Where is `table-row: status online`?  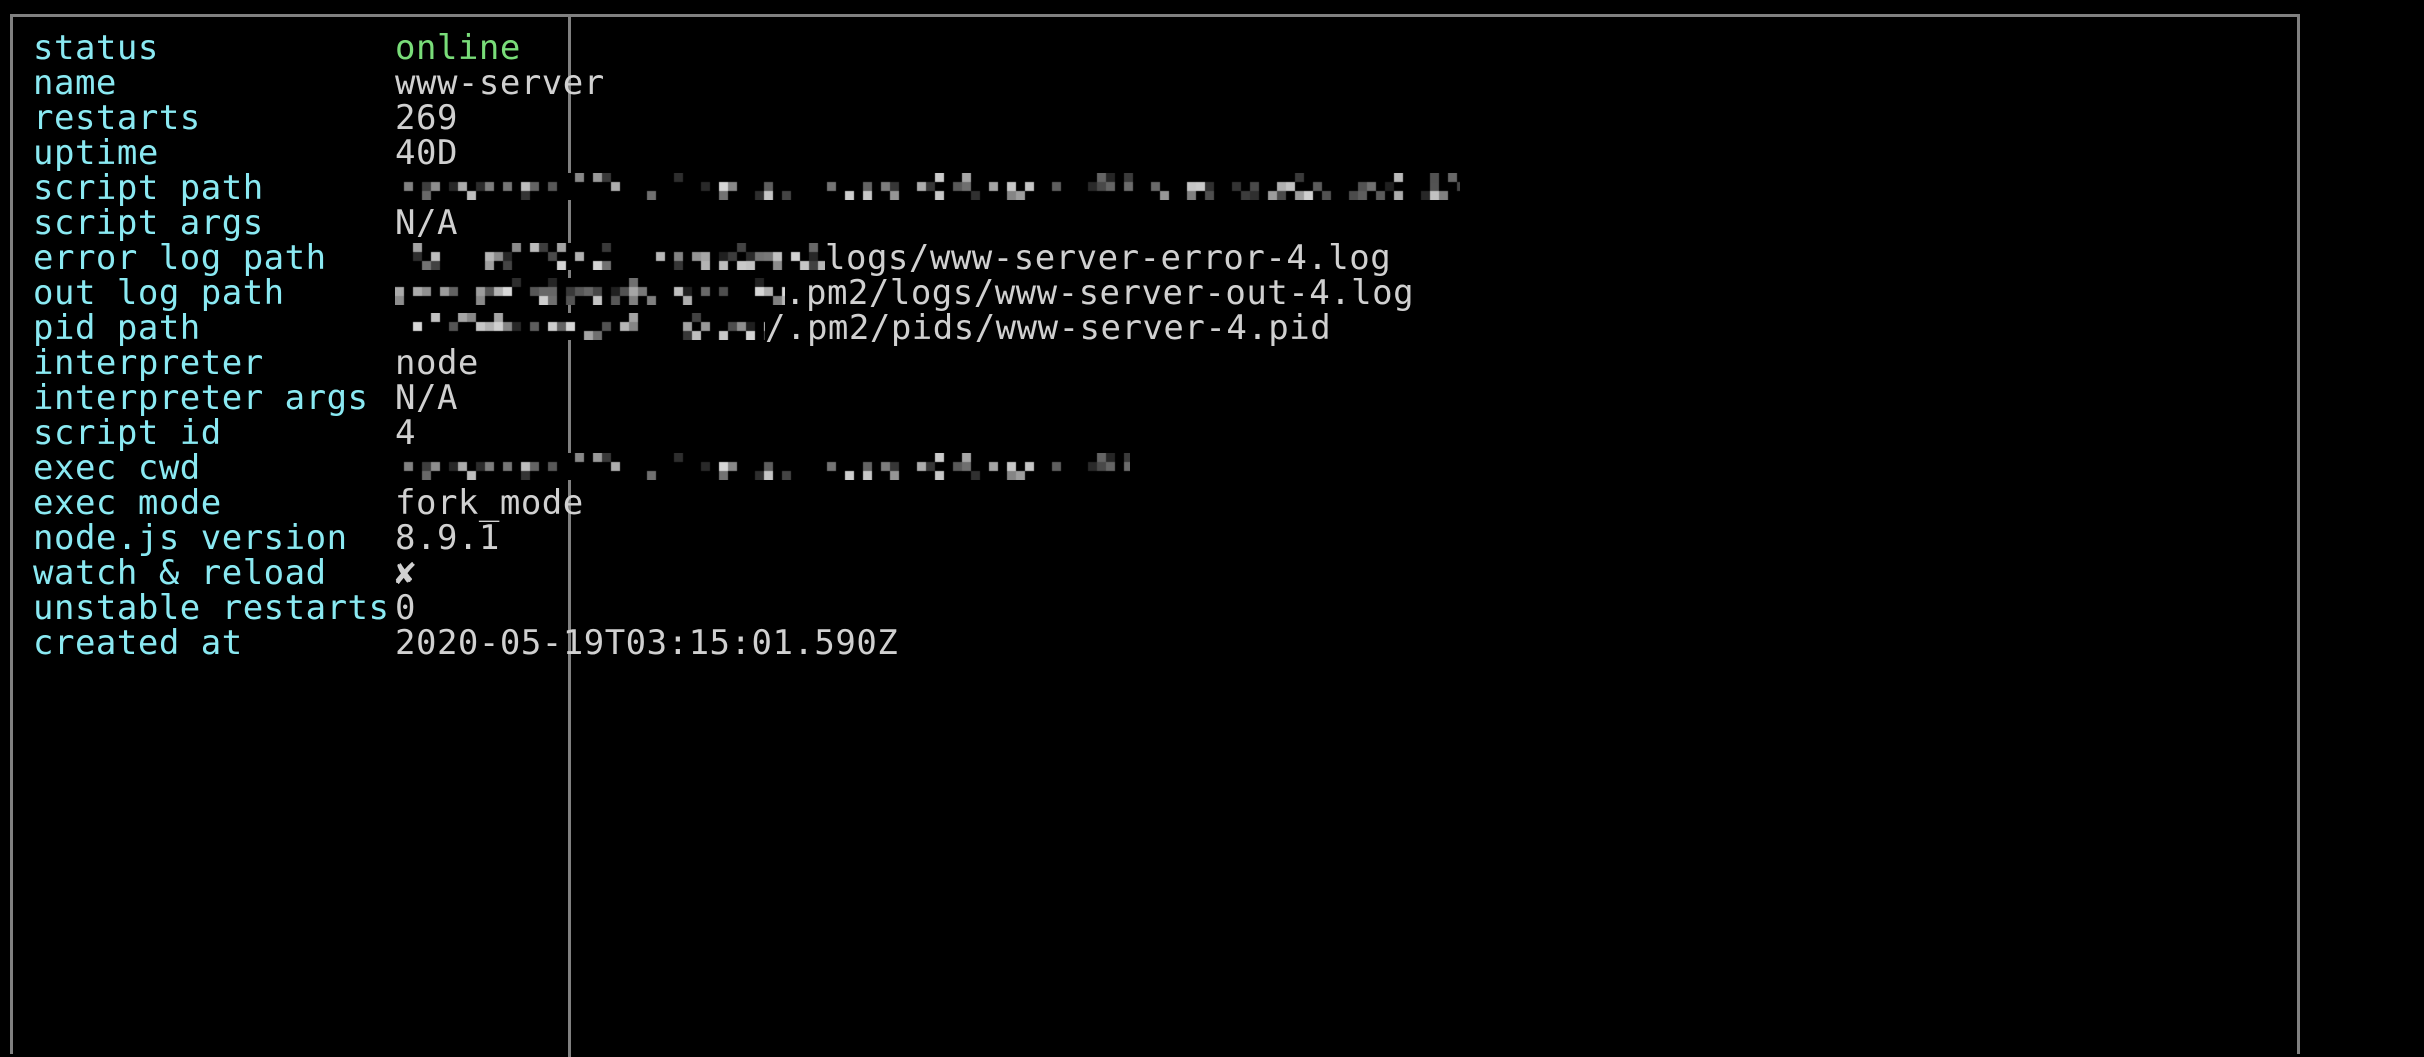 table-row: status online is located at coordinates (1155, 48).